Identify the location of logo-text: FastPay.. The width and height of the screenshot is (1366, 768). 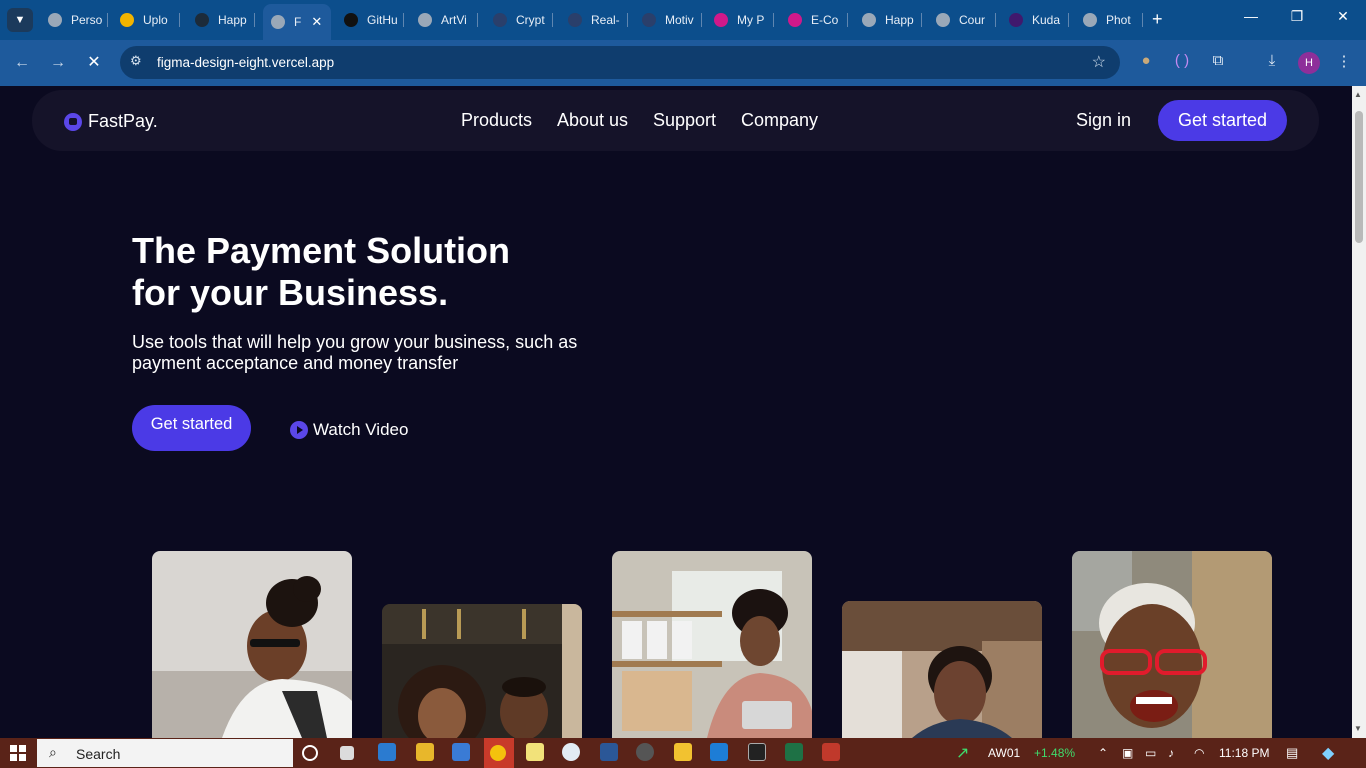
(123, 121).